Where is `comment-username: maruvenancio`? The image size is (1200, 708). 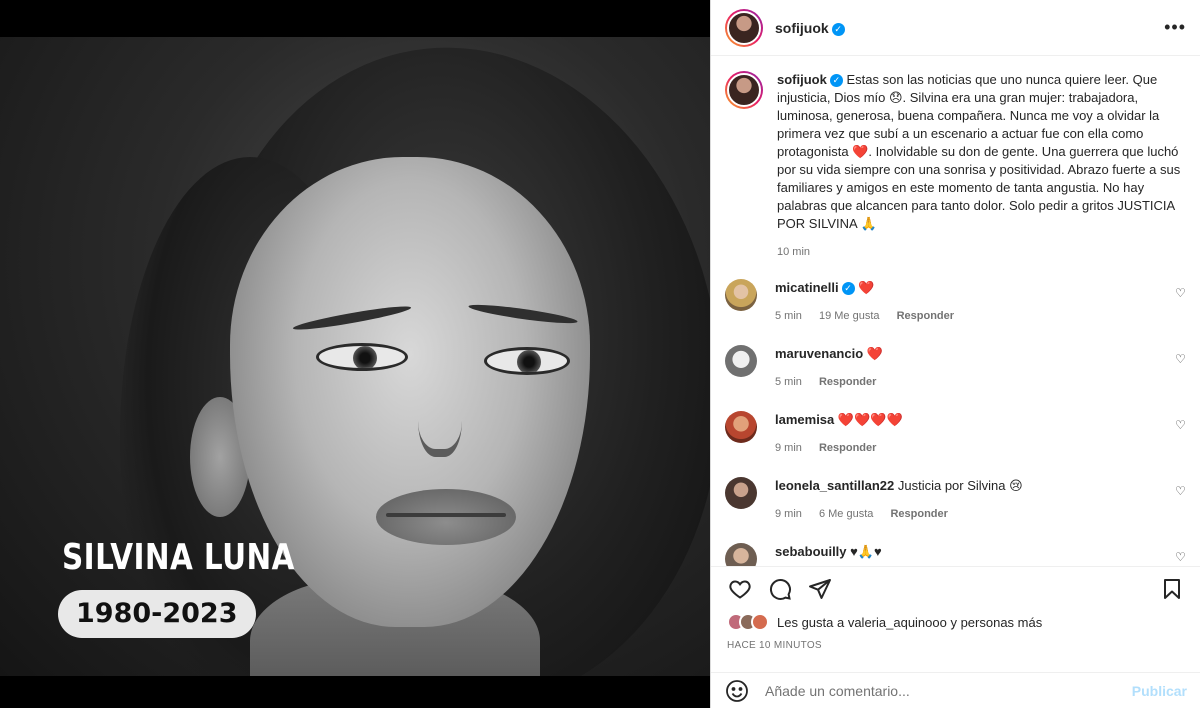 comment-username: maruvenancio is located at coordinates (819, 353).